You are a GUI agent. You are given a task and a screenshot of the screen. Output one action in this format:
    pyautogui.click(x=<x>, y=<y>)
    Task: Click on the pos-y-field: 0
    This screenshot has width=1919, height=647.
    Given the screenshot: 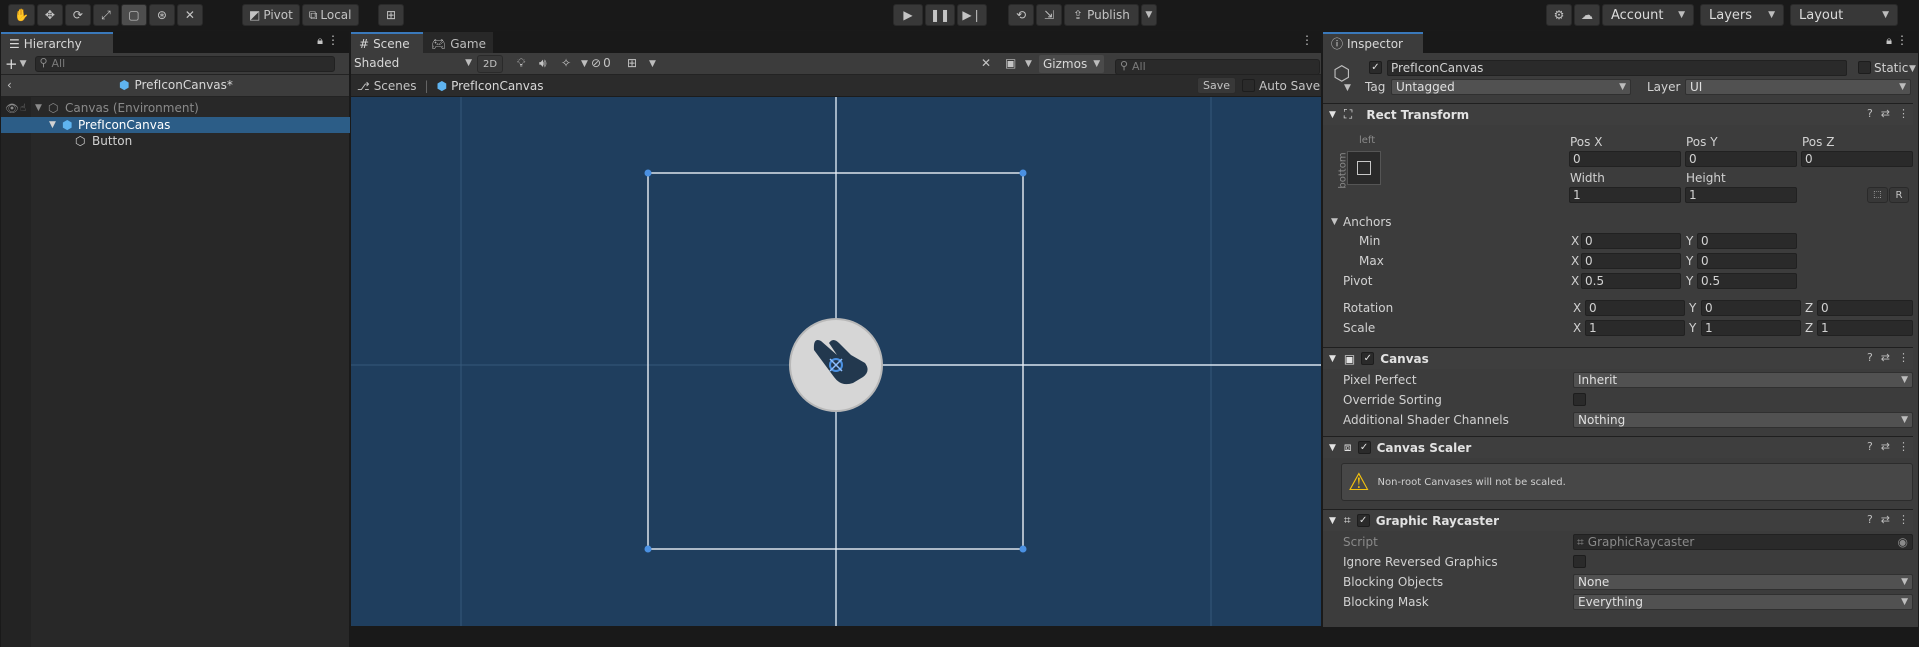 What is the action you would take?
    pyautogui.click(x=1741, y=159)
    